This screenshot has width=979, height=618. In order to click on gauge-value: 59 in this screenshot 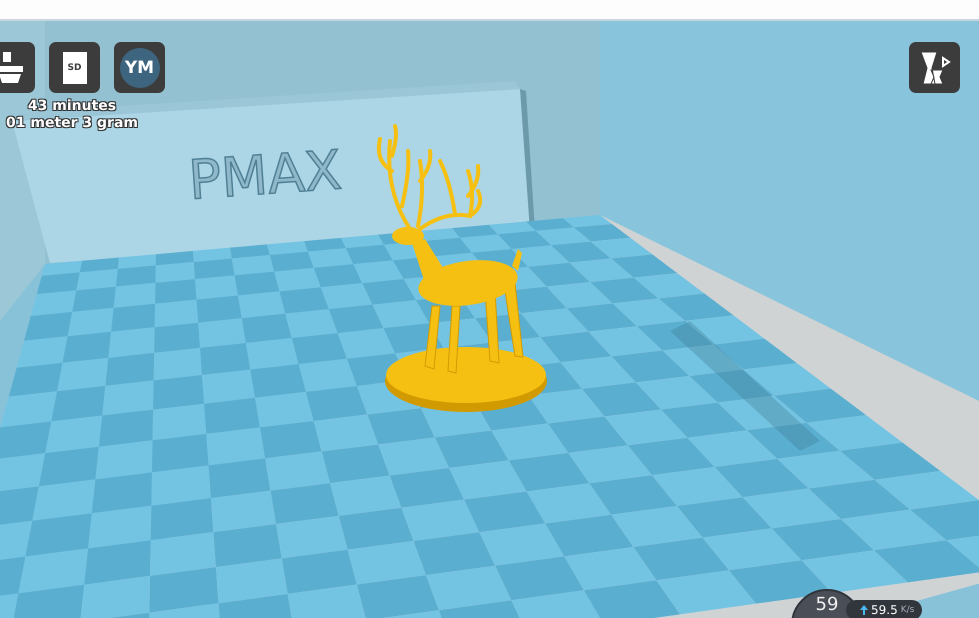, I will do `click(827, 605)`.